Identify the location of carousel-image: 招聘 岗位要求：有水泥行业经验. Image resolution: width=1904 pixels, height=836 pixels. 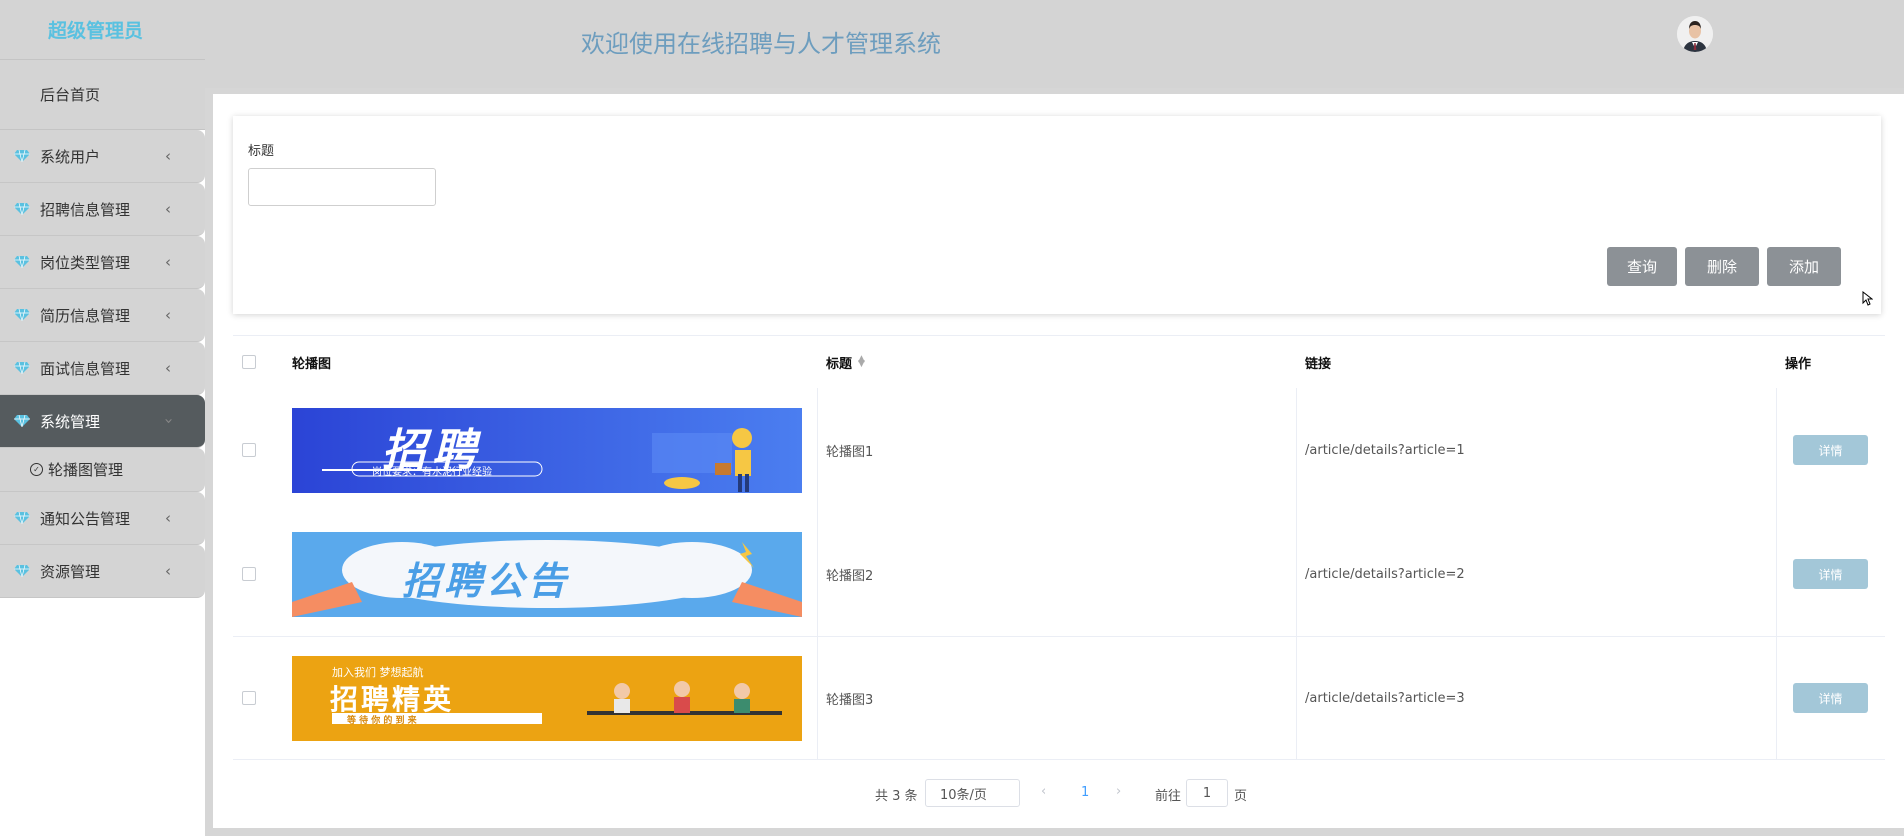
(547, 450).